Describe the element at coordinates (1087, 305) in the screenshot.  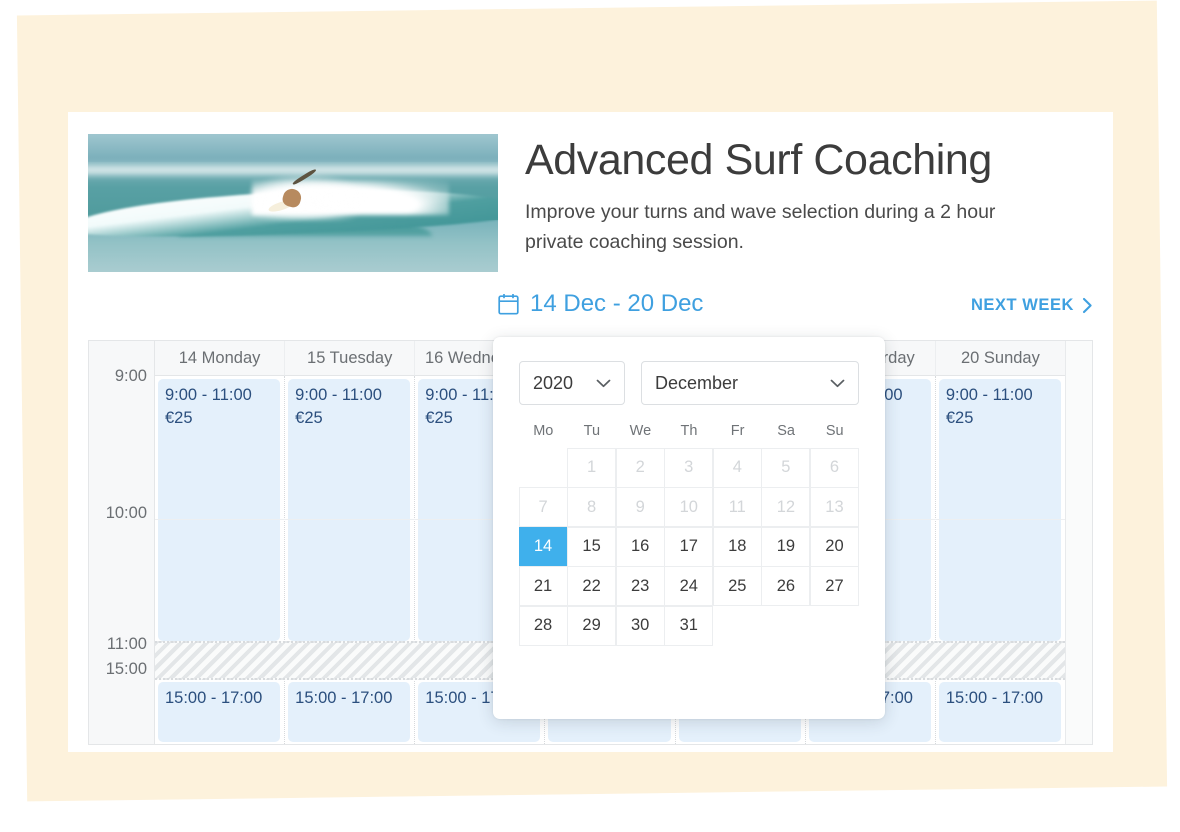
I see `chevron-right-icon` at that location.